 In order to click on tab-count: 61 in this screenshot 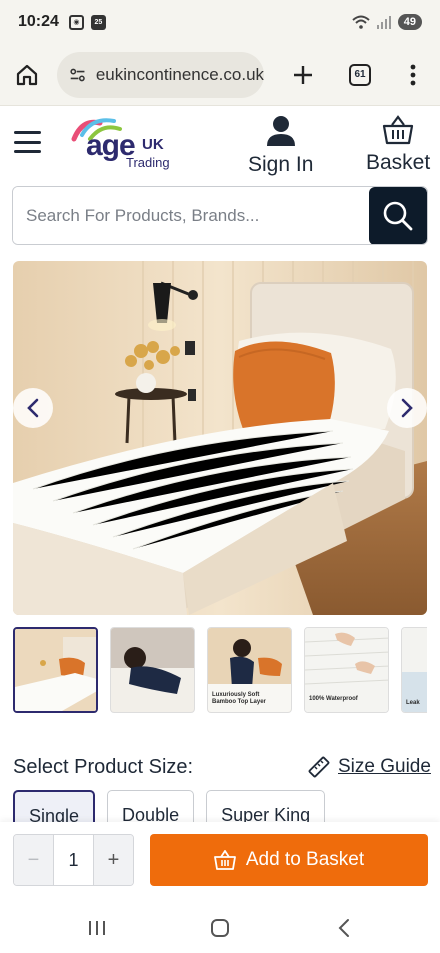, I will do `click(360, 74)`.